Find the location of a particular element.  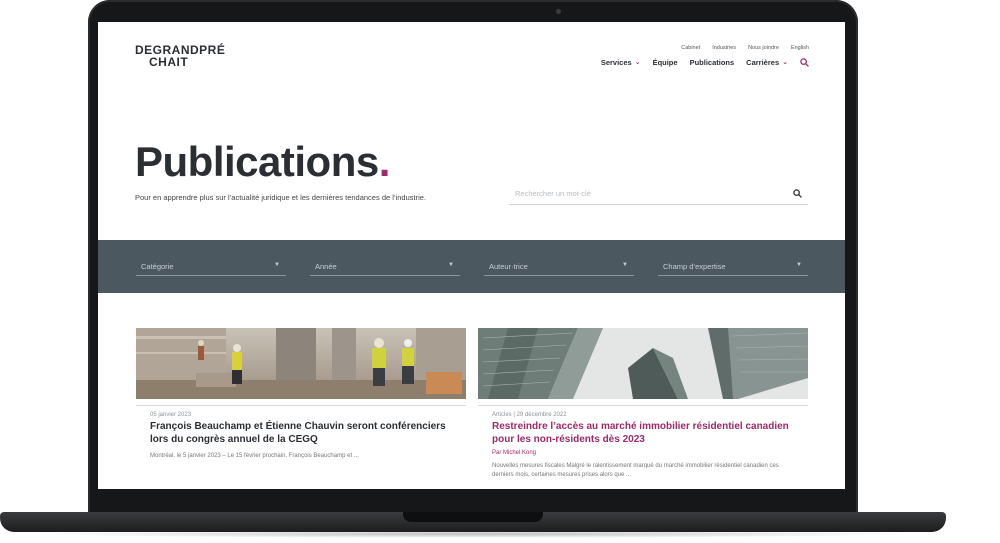

camera-dot is located at coordinates (558, 11).